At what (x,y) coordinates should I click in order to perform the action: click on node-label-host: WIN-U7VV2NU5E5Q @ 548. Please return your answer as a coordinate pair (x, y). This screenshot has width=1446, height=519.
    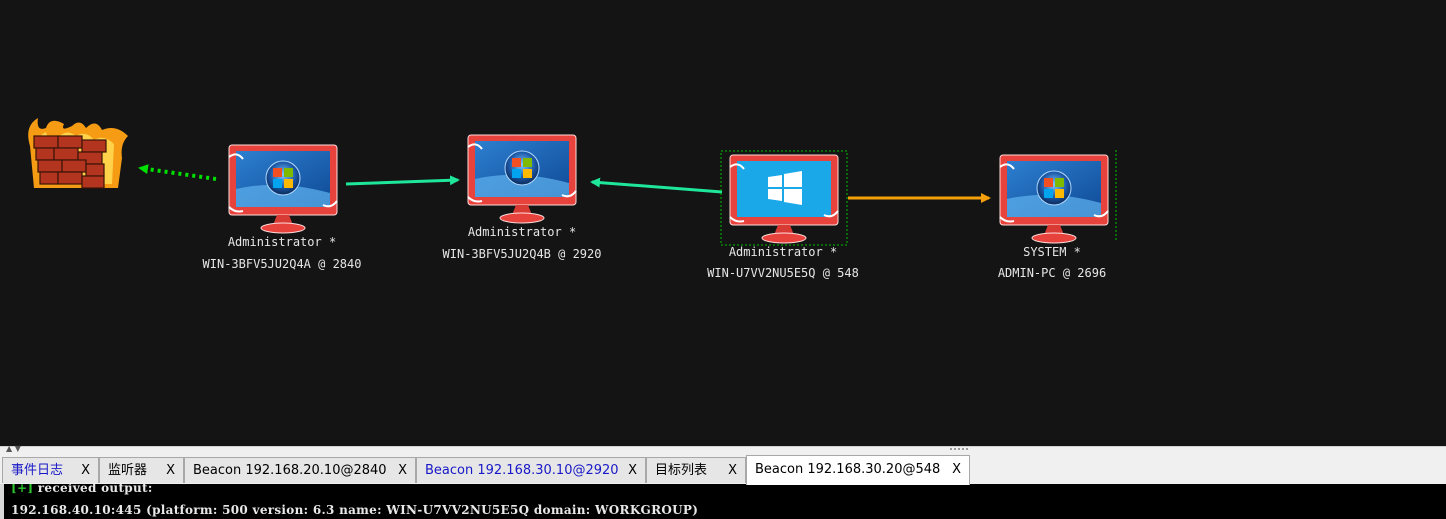
    Looking at the image, I should click on (783, 273).